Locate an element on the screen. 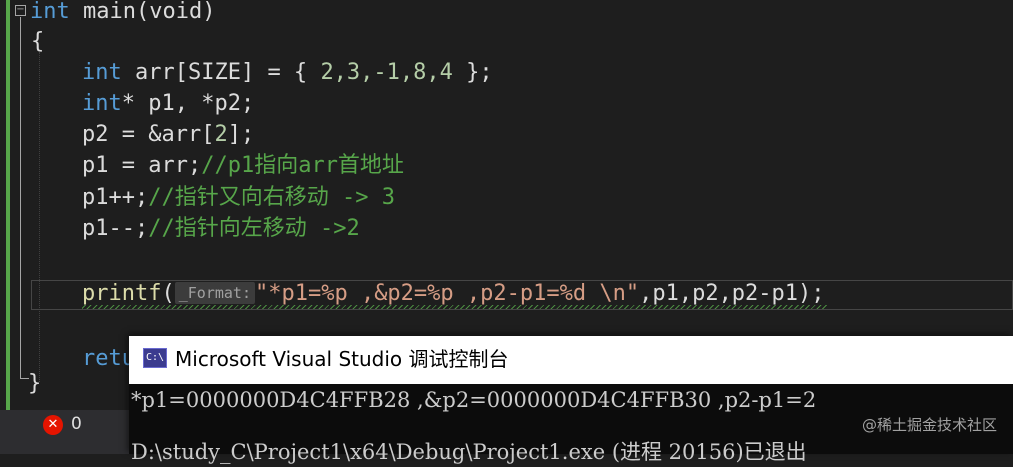  code-text: arr[SIZE] = { is located at coordinates (221, 72).